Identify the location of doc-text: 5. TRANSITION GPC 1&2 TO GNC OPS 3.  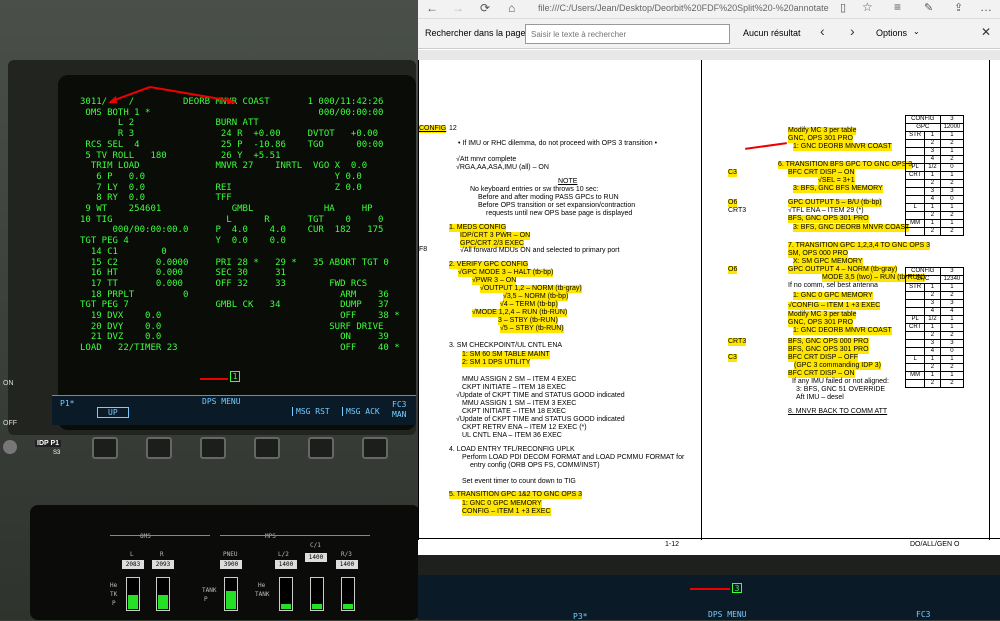
(516, 495).